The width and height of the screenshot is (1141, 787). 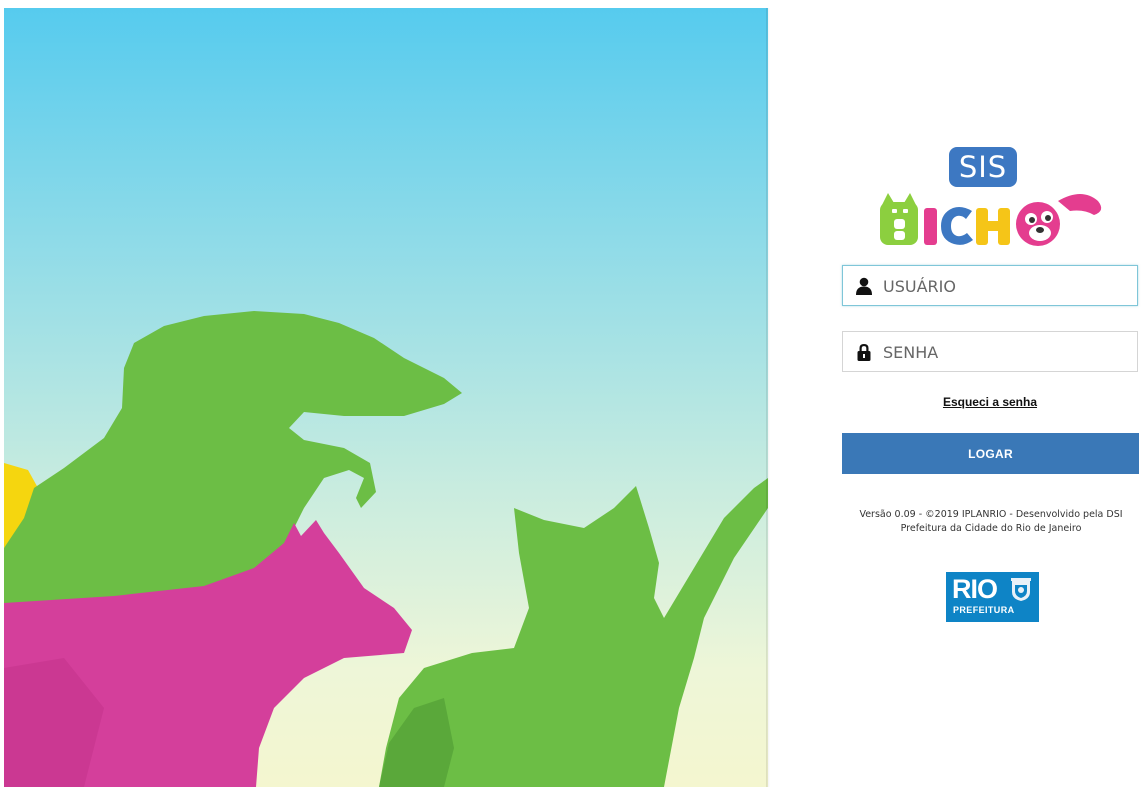 What do you see at coordinates (864, 352) in the screenshot?
I see `lock-icon` at bounding box center [864, 352].